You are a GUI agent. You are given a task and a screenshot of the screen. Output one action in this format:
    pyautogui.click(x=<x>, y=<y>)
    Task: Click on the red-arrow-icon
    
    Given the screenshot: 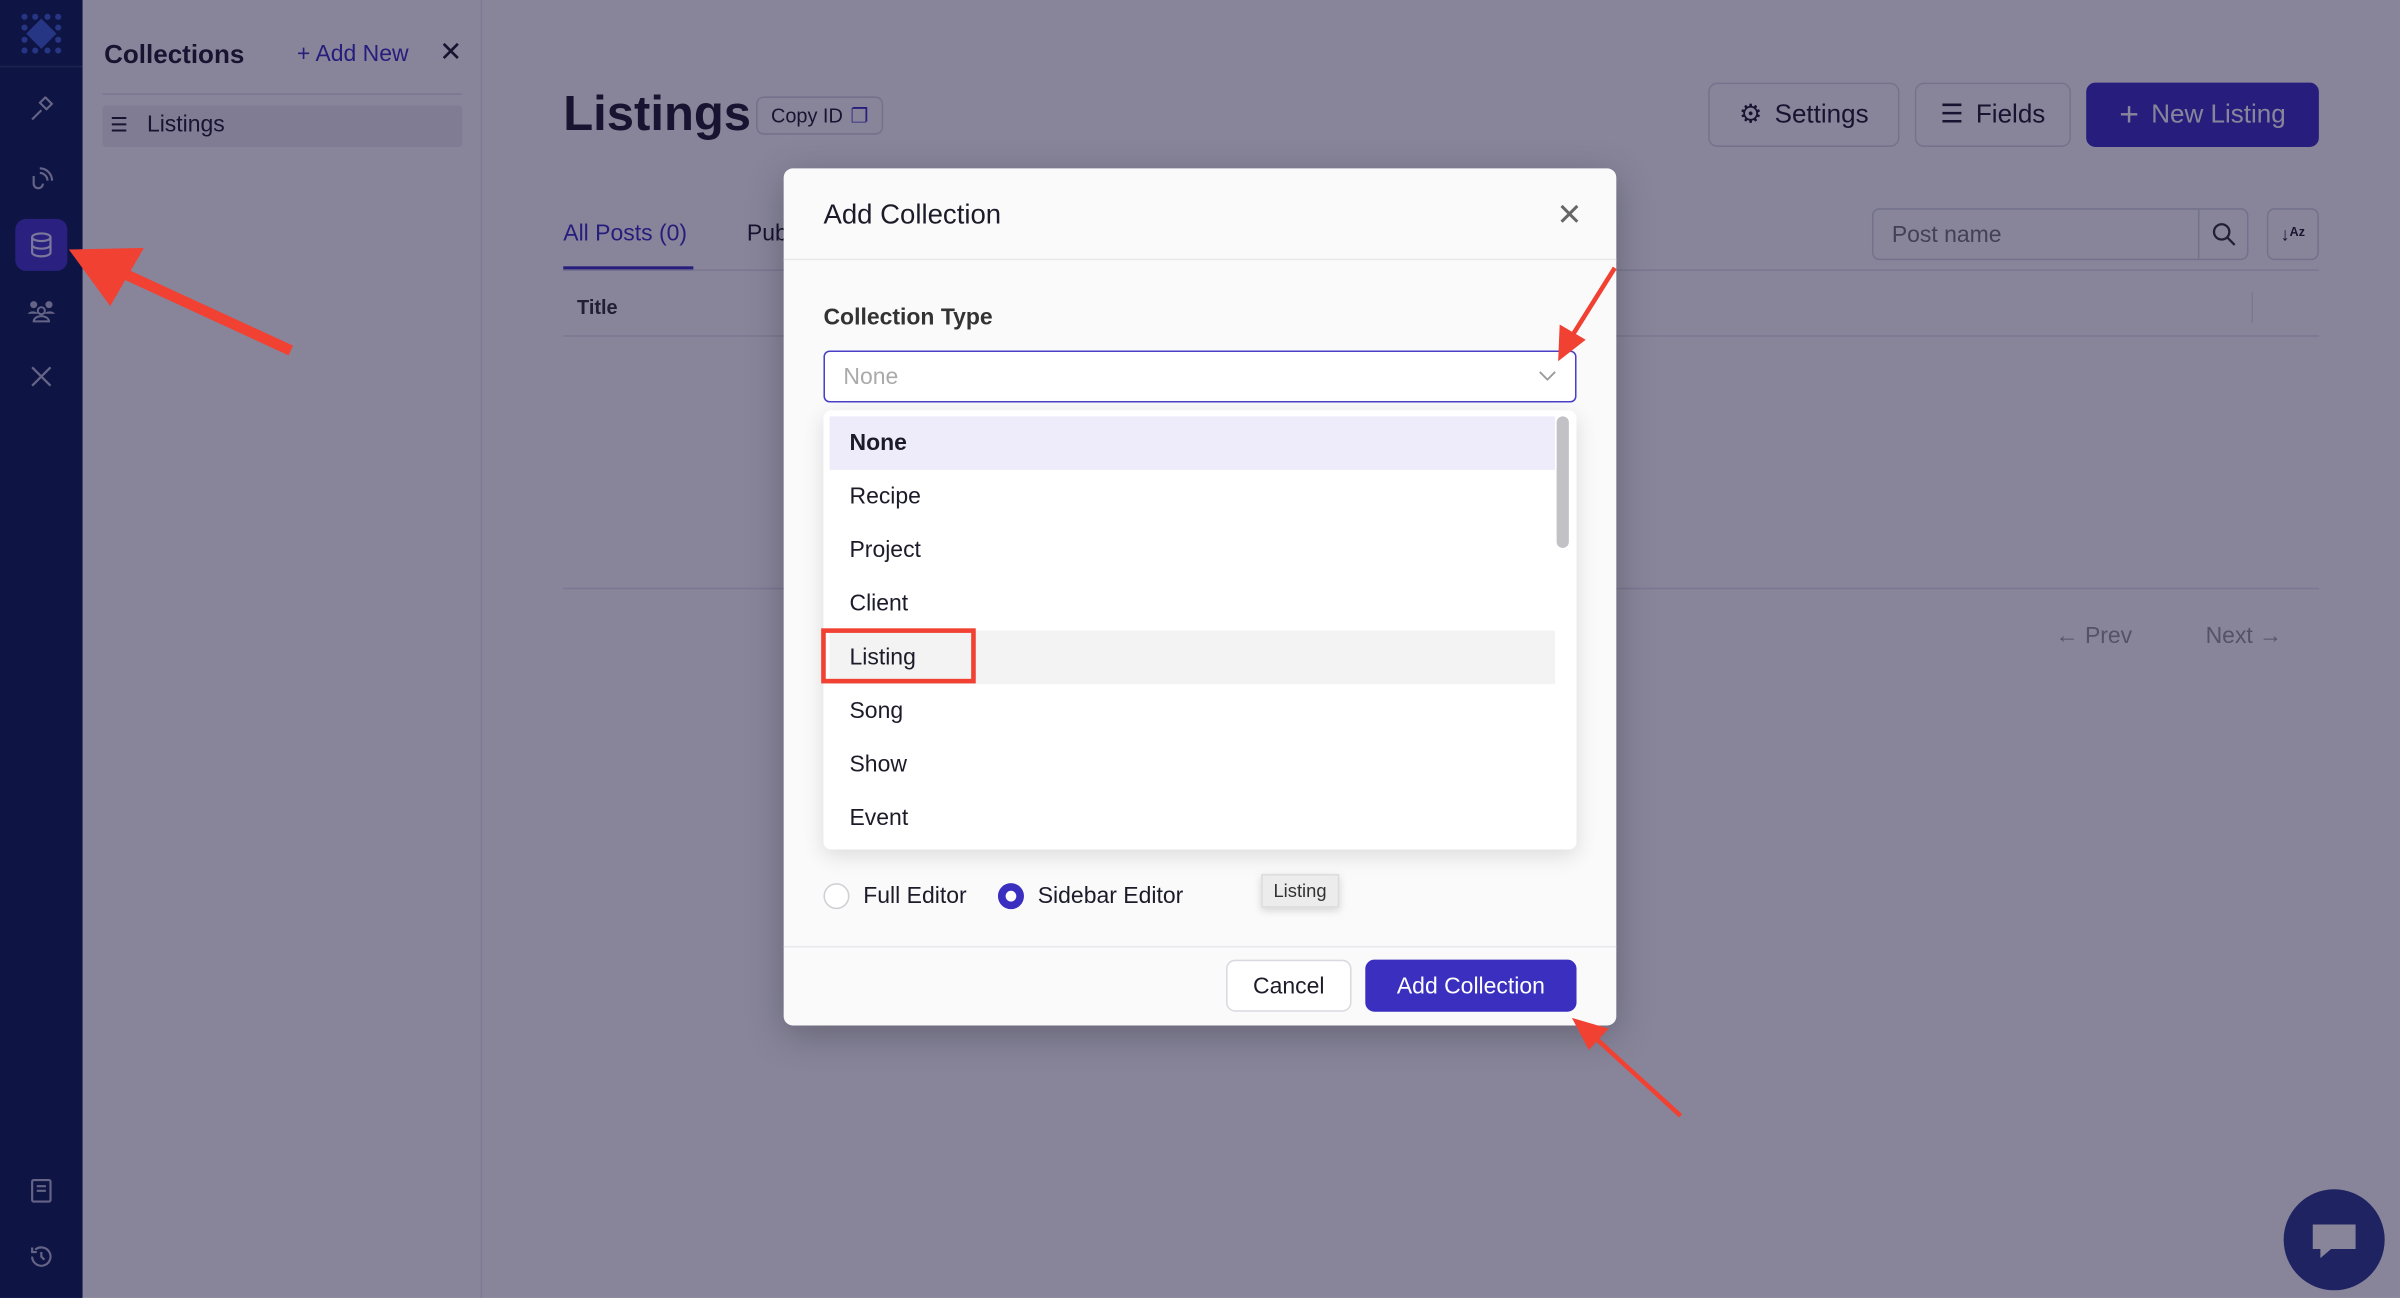 What is the action you would take?
    pyautogui.click(x=203, y=310)
    